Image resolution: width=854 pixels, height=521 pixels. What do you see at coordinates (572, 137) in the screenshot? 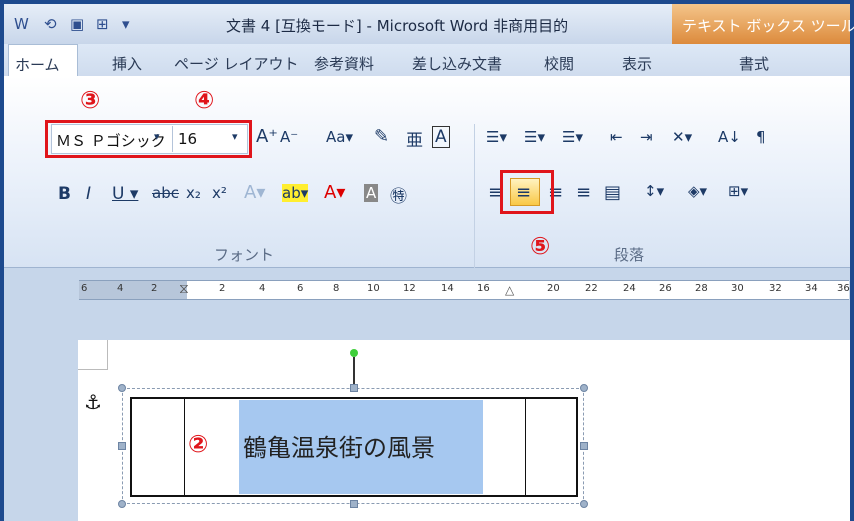
I see `multilevel-icon: ☰▾` at bounding box center [572, 137].